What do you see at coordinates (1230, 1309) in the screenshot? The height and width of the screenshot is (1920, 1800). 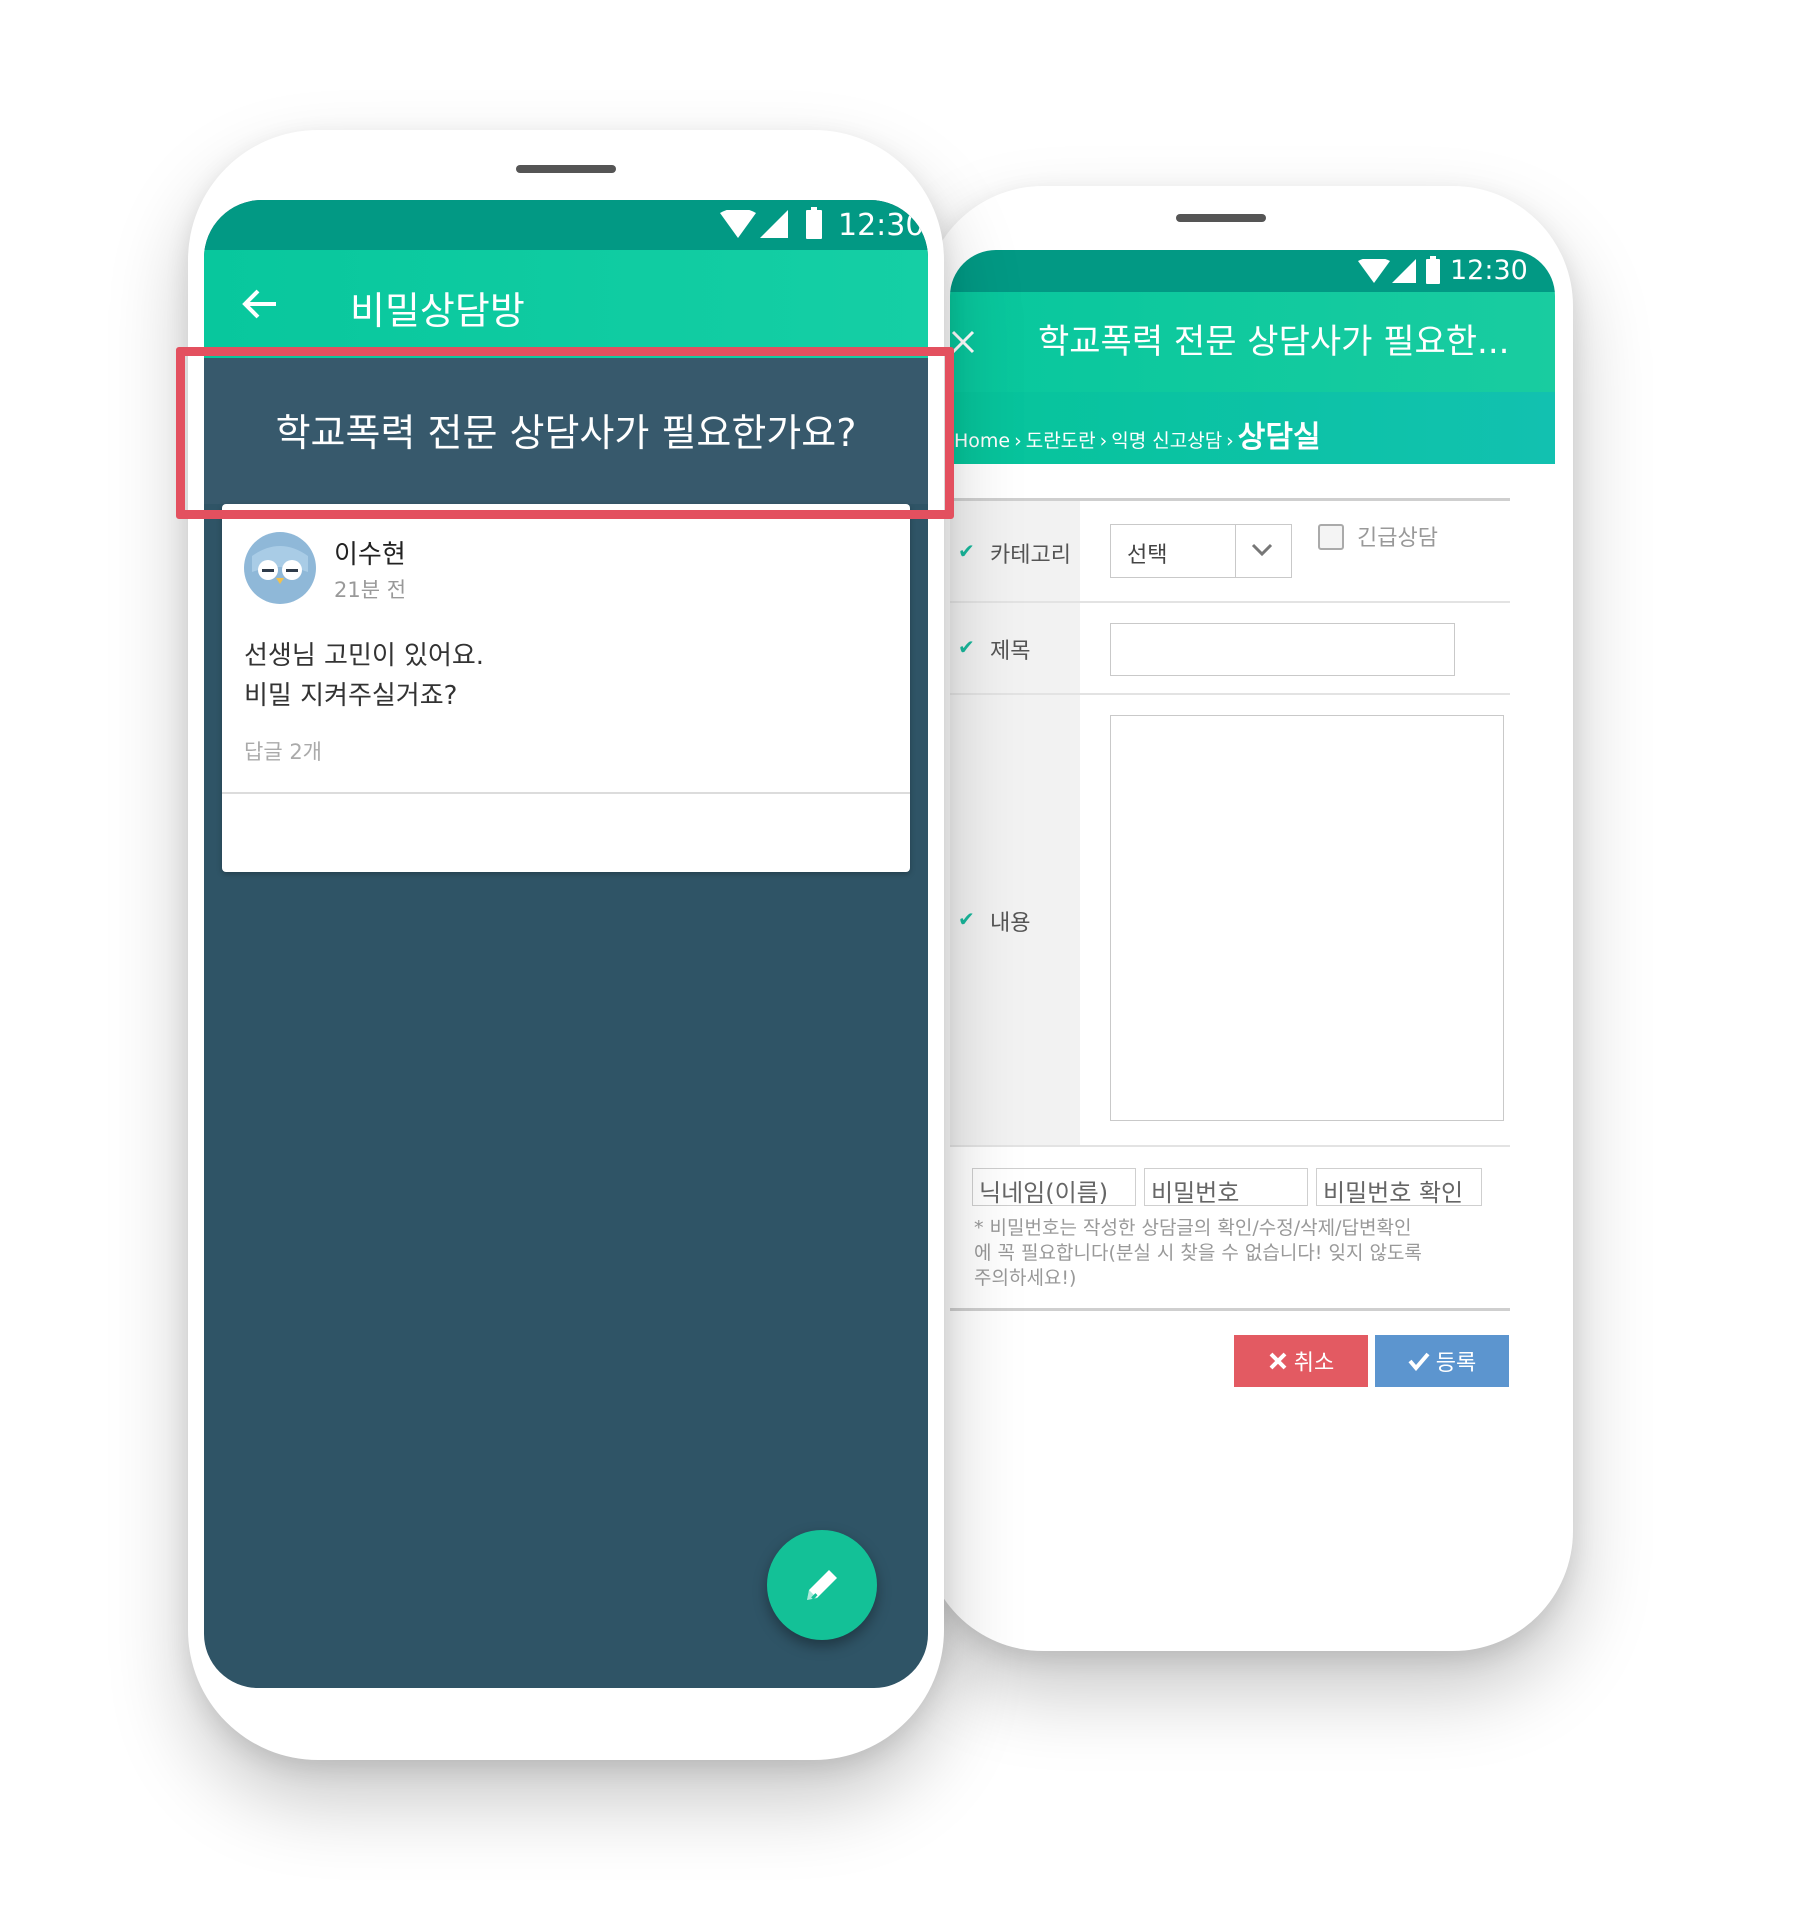 I see `form-bottom-divider` at bounding box center [1230, 1309].